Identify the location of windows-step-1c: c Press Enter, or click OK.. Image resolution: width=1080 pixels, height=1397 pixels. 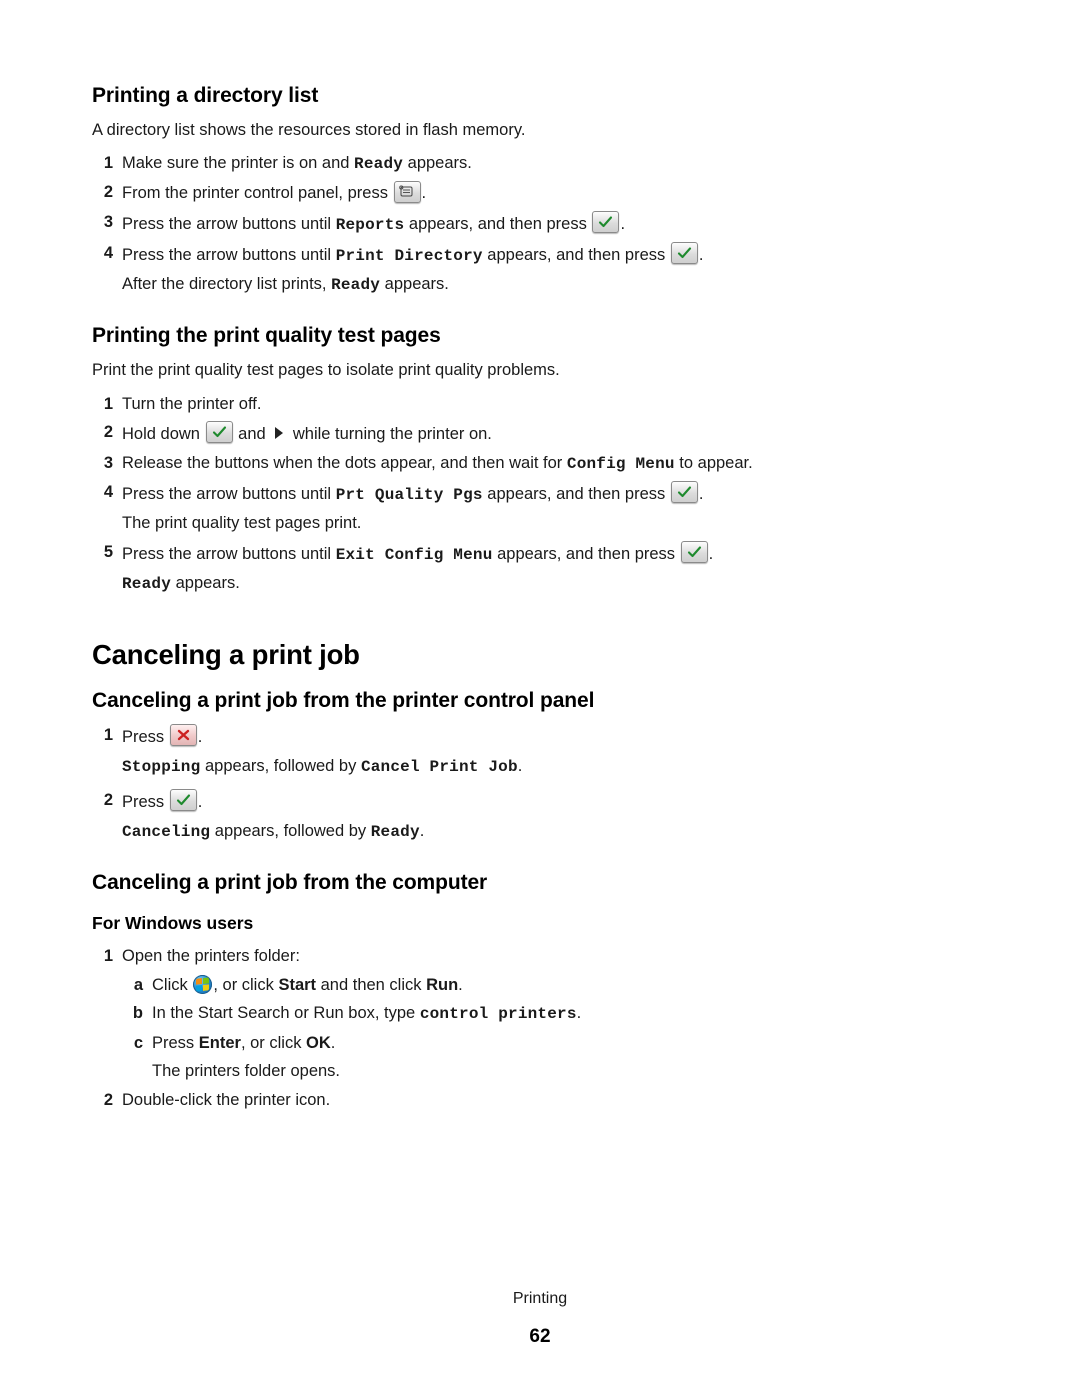
(517, 1043).